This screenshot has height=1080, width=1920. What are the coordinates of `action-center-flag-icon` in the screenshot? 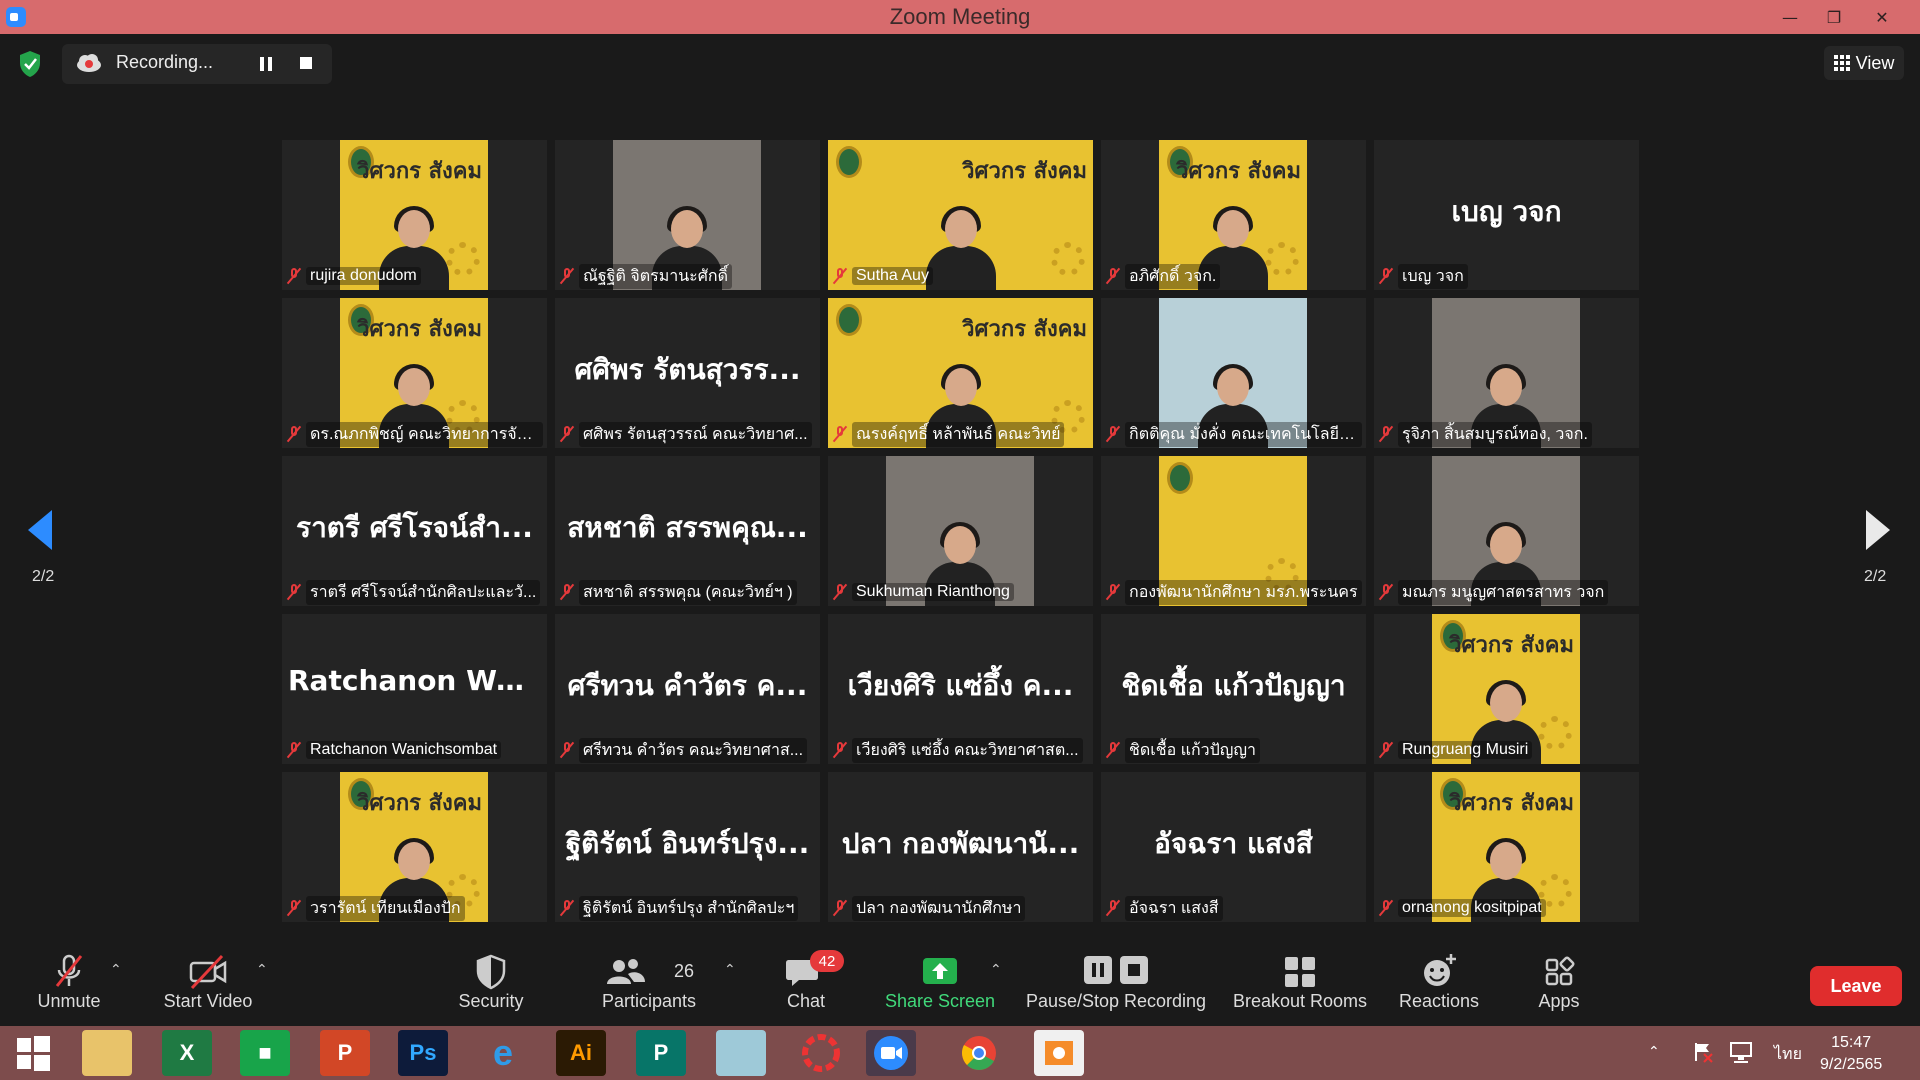 It's located at (1702, 1052).